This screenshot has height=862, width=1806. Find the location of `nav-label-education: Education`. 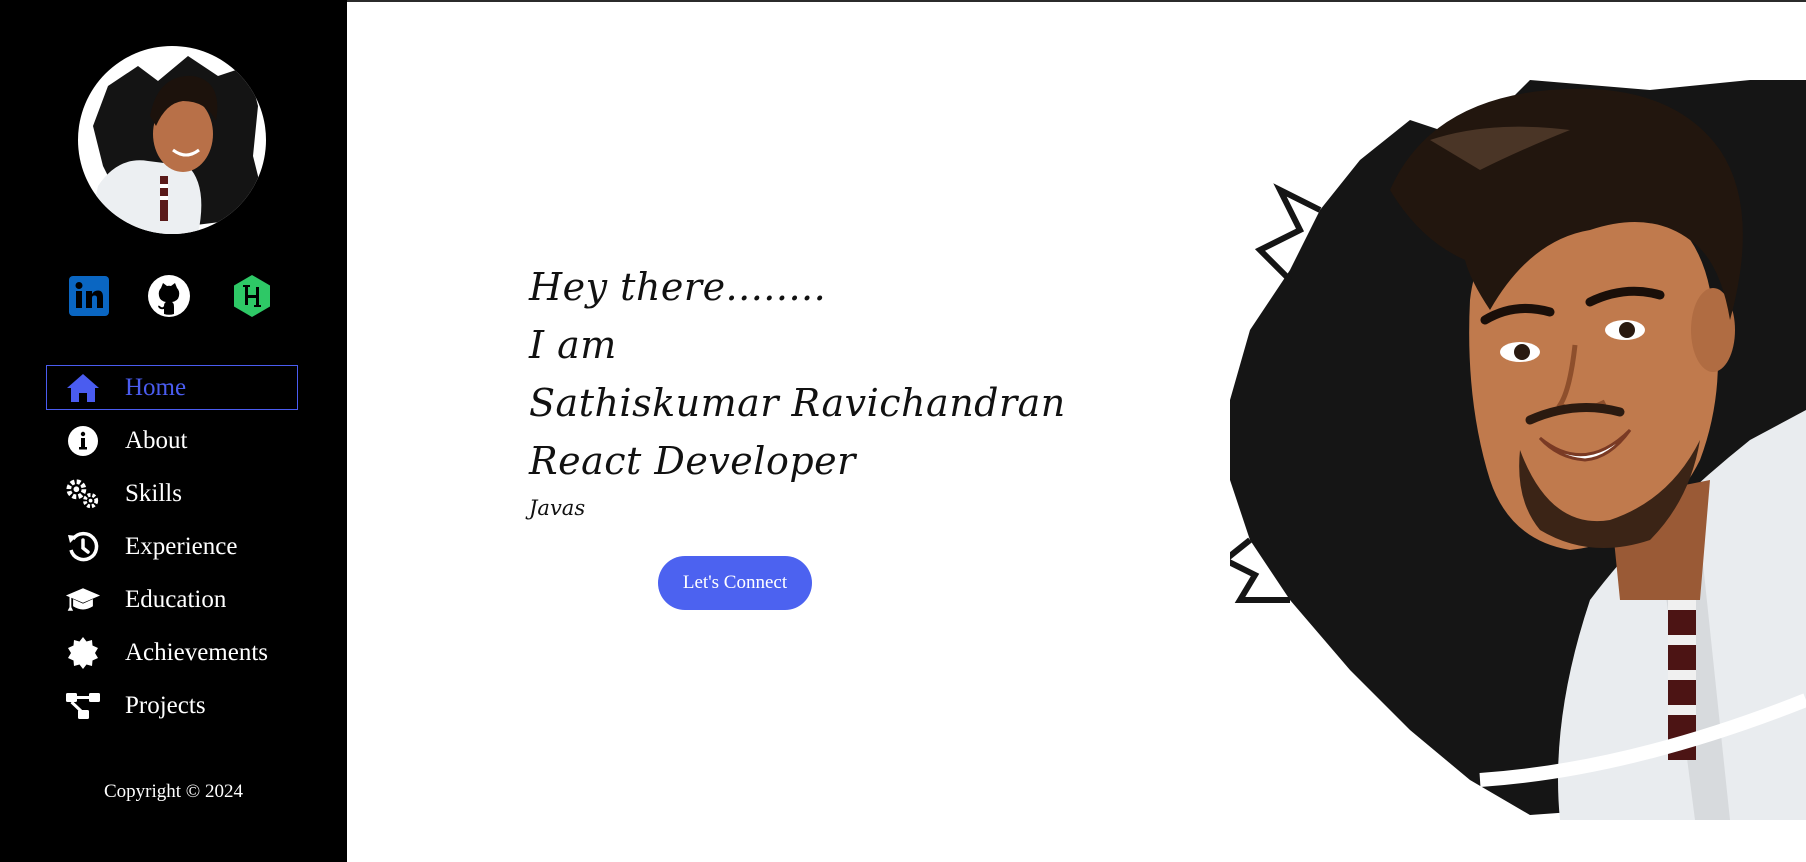

nav-label-education: Education is located at coordinates (176, 599).